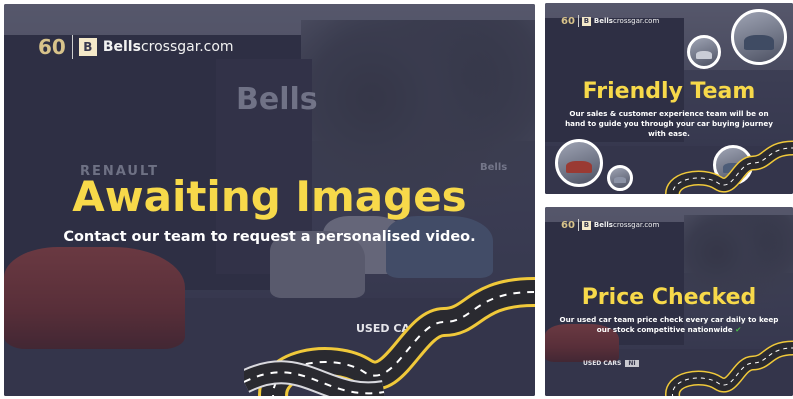 Image resolution: width=793 pixels, height=399 pixels. I want to click on car-photo-small, so click(704, 52).